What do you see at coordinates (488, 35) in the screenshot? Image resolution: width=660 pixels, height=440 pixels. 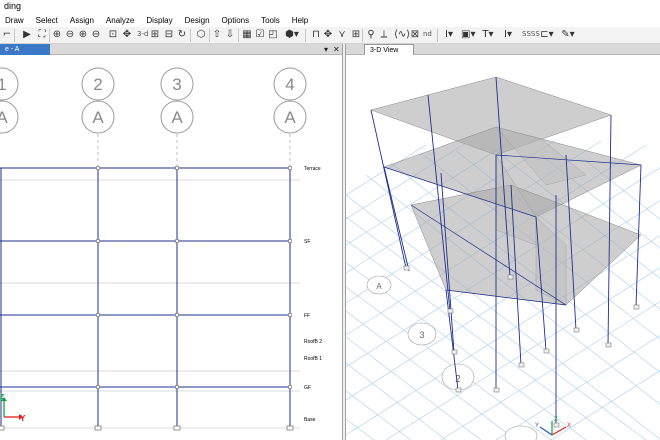 I see `assign-beam-icon: T▾` at bounding box center [488, 35].